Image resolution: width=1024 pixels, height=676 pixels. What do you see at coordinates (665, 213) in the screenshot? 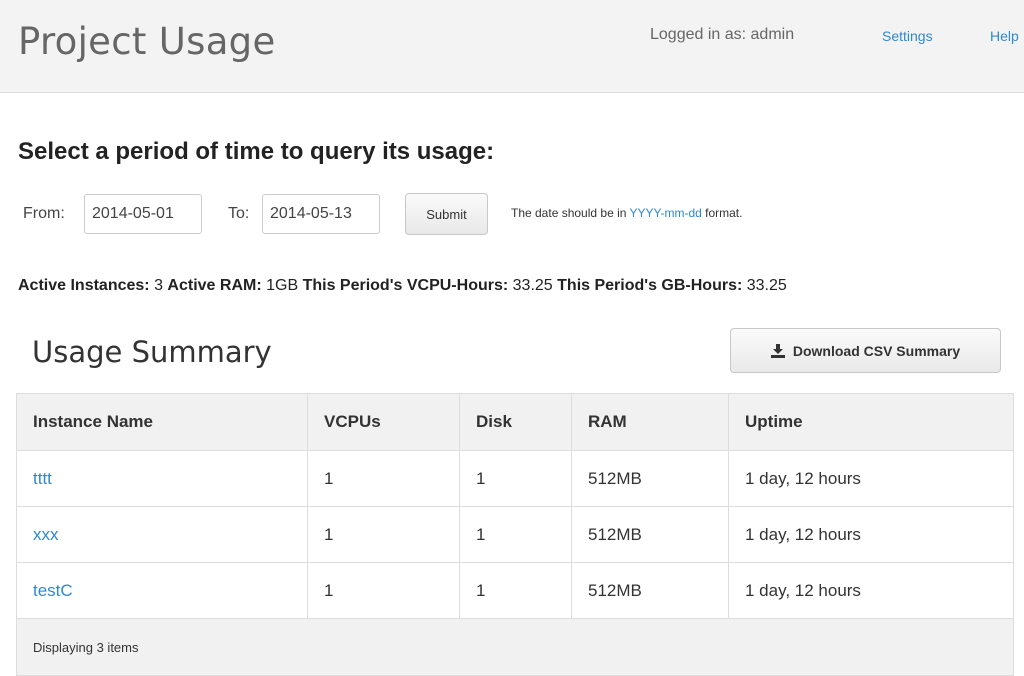
I see `hint-format: YYYY-mm-dd` at bounding box center [665, 213].